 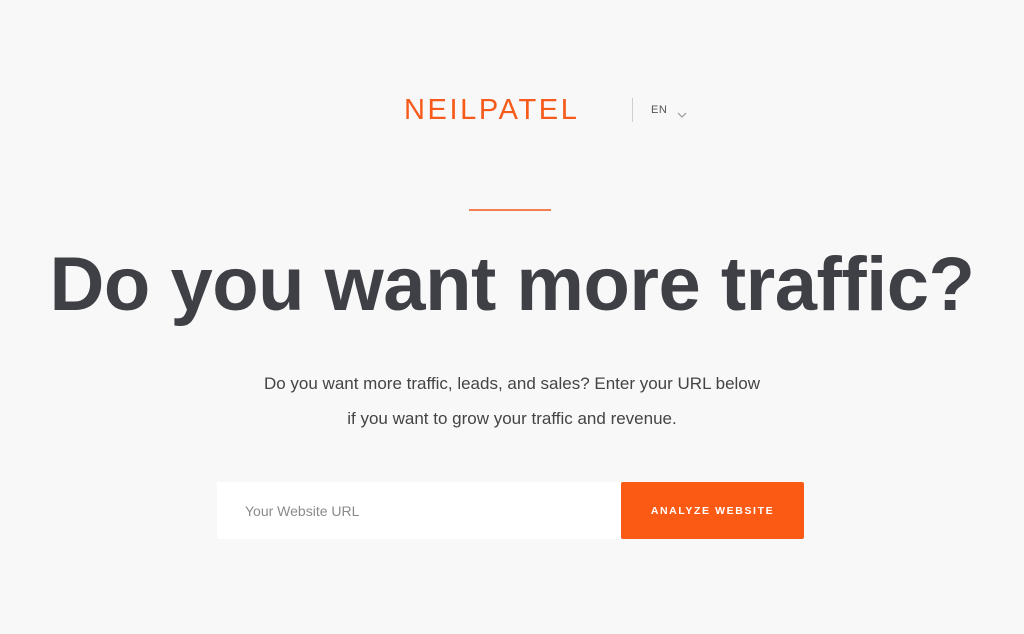 I want to click on url-analyze-form: ANALYZE WEBSITE, so click(x=510, y=510).